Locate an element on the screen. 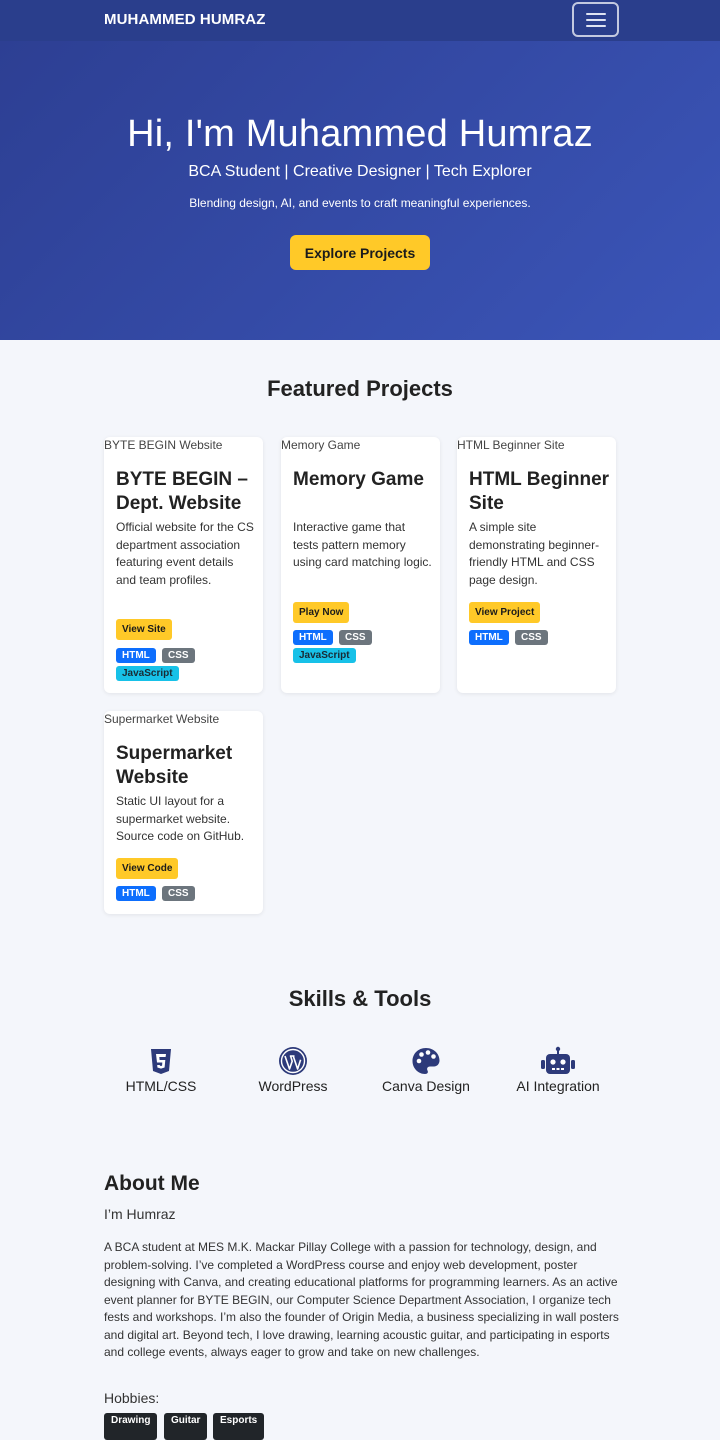  view-code-button: View Code is located at coordinates (147, 868).